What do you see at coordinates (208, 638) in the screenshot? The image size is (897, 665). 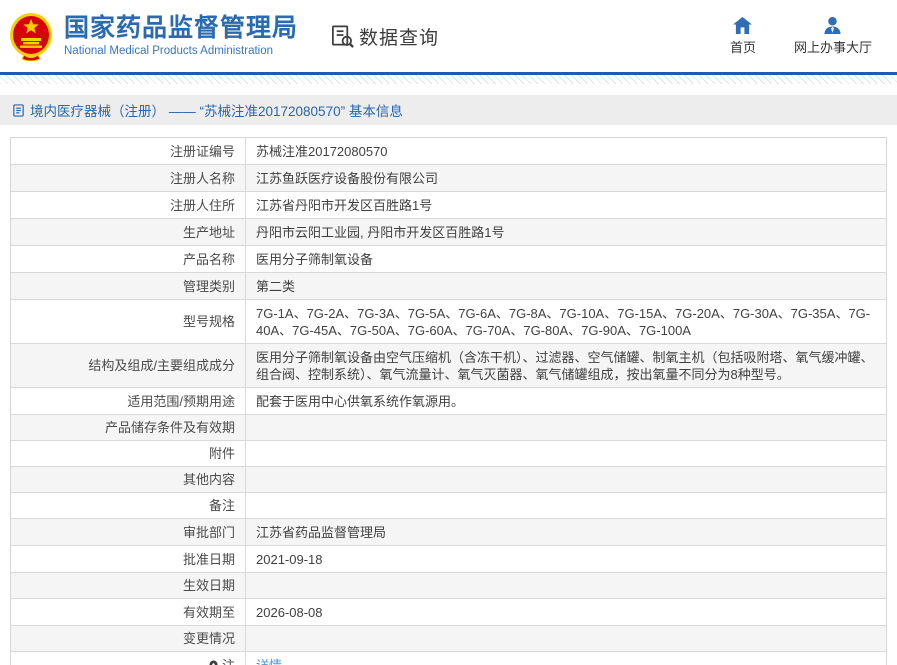 I see `row-label-text: 变更情况` at bounding box center [208, 638].